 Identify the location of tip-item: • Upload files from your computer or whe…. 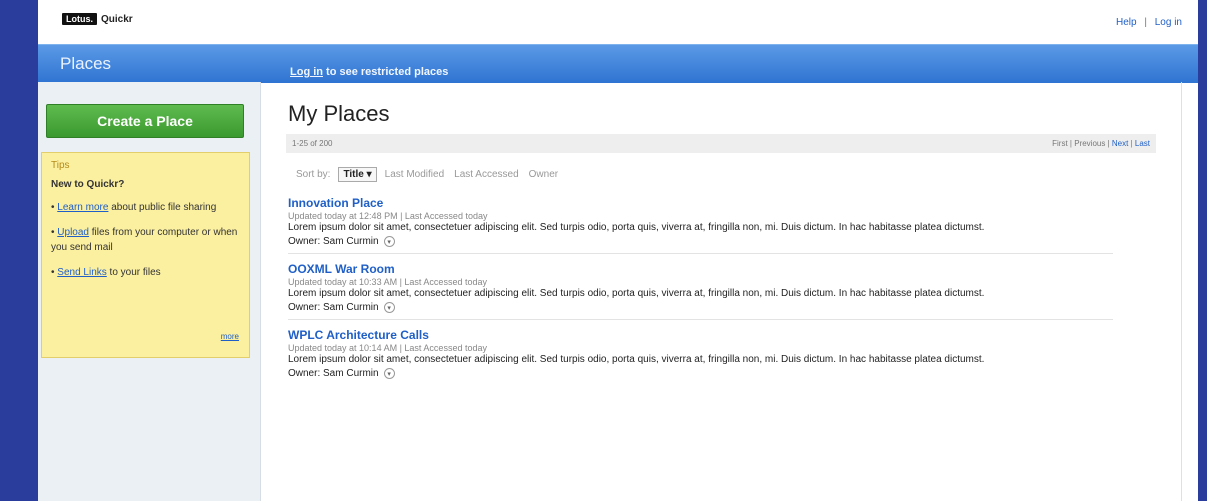
(144, 240).